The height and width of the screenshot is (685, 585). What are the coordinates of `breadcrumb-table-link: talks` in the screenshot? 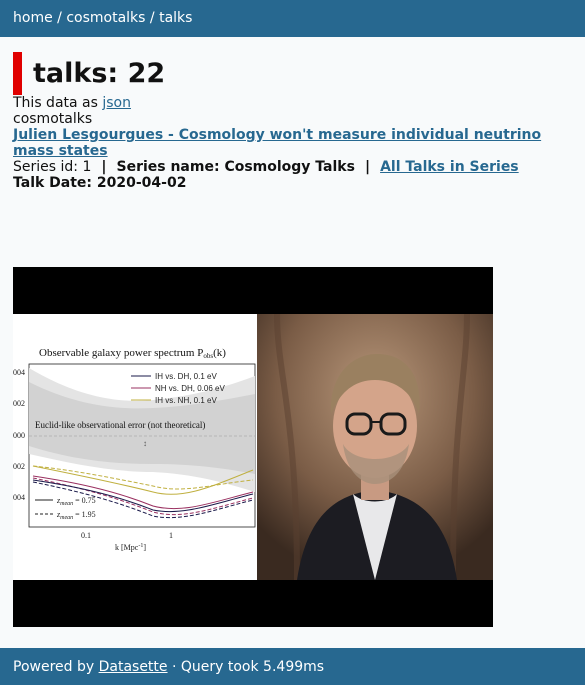 It's located at (175, 18).